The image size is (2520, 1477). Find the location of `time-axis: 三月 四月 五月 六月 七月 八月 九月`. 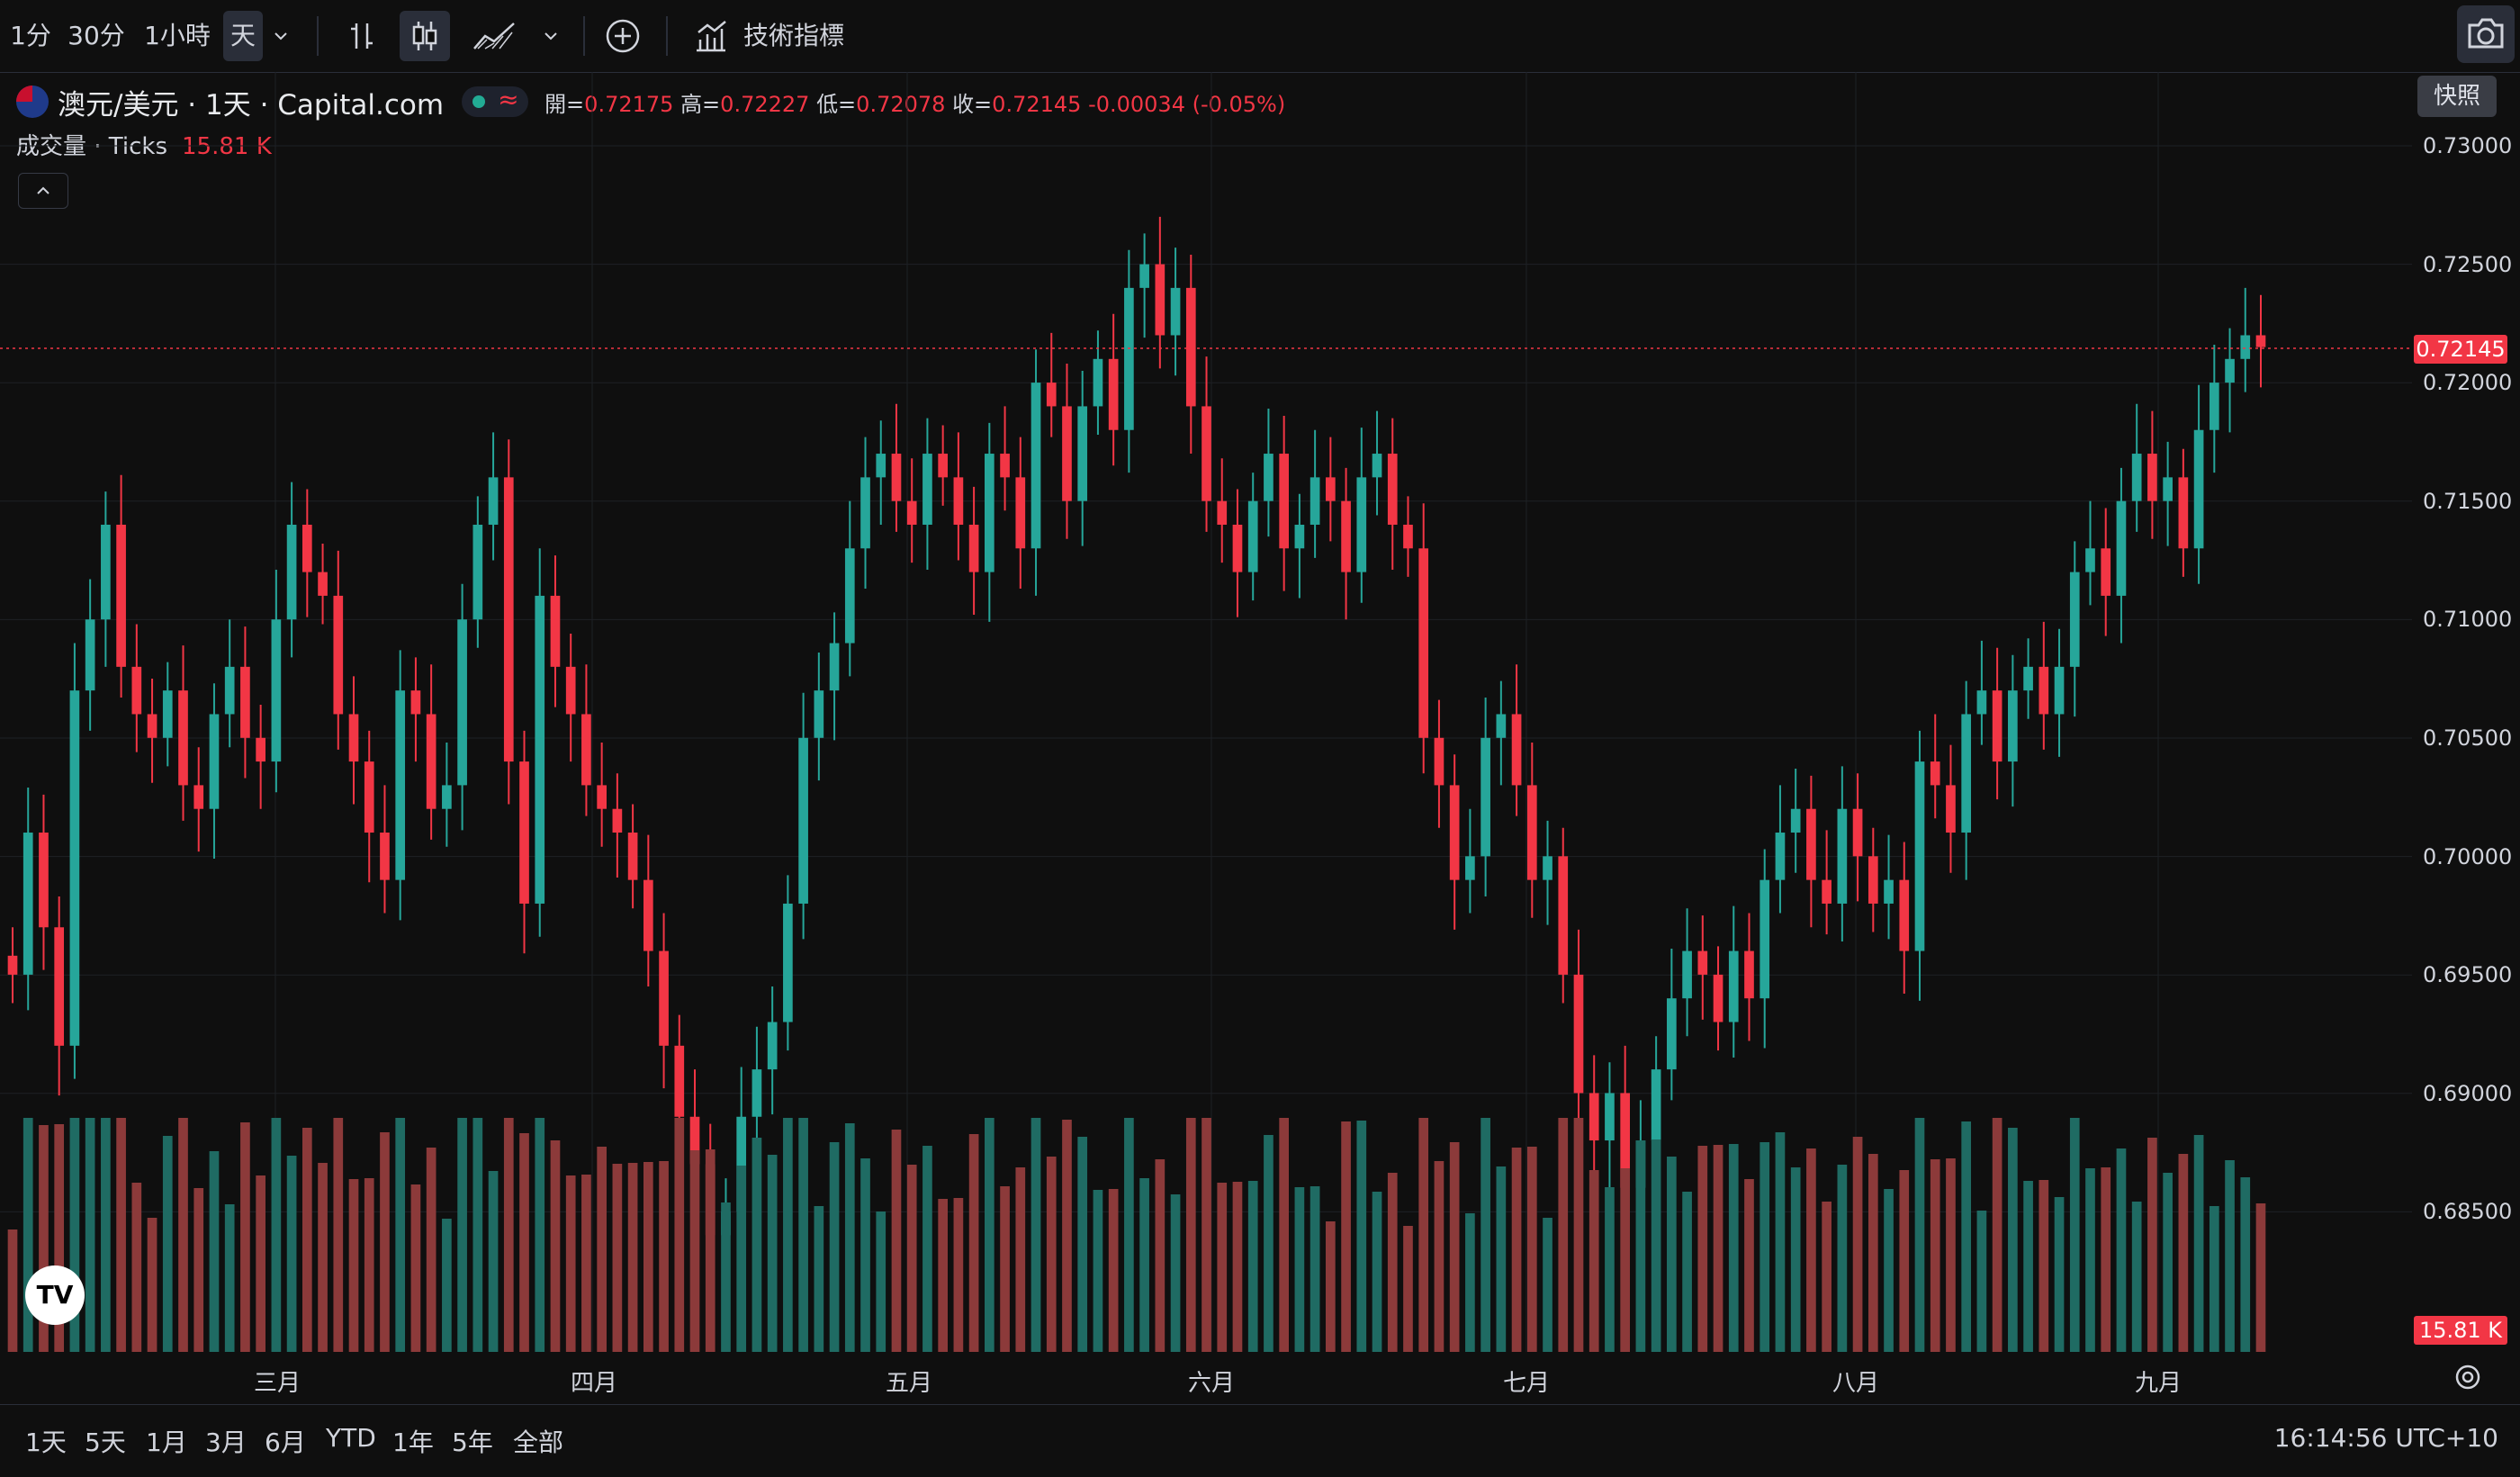

time-axis: 三月 四月 五月 六月 七月 八月 九月 is located at coordinates (1260, 1377).